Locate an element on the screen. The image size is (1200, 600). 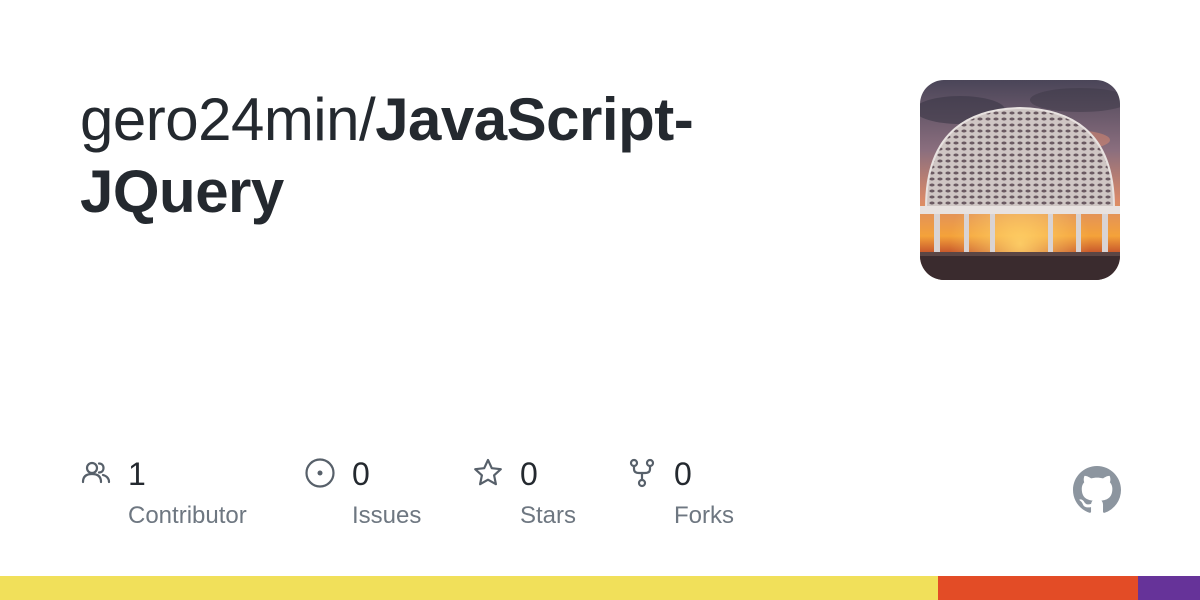
contributor-count: 1 is located at coordinates (137, 474).